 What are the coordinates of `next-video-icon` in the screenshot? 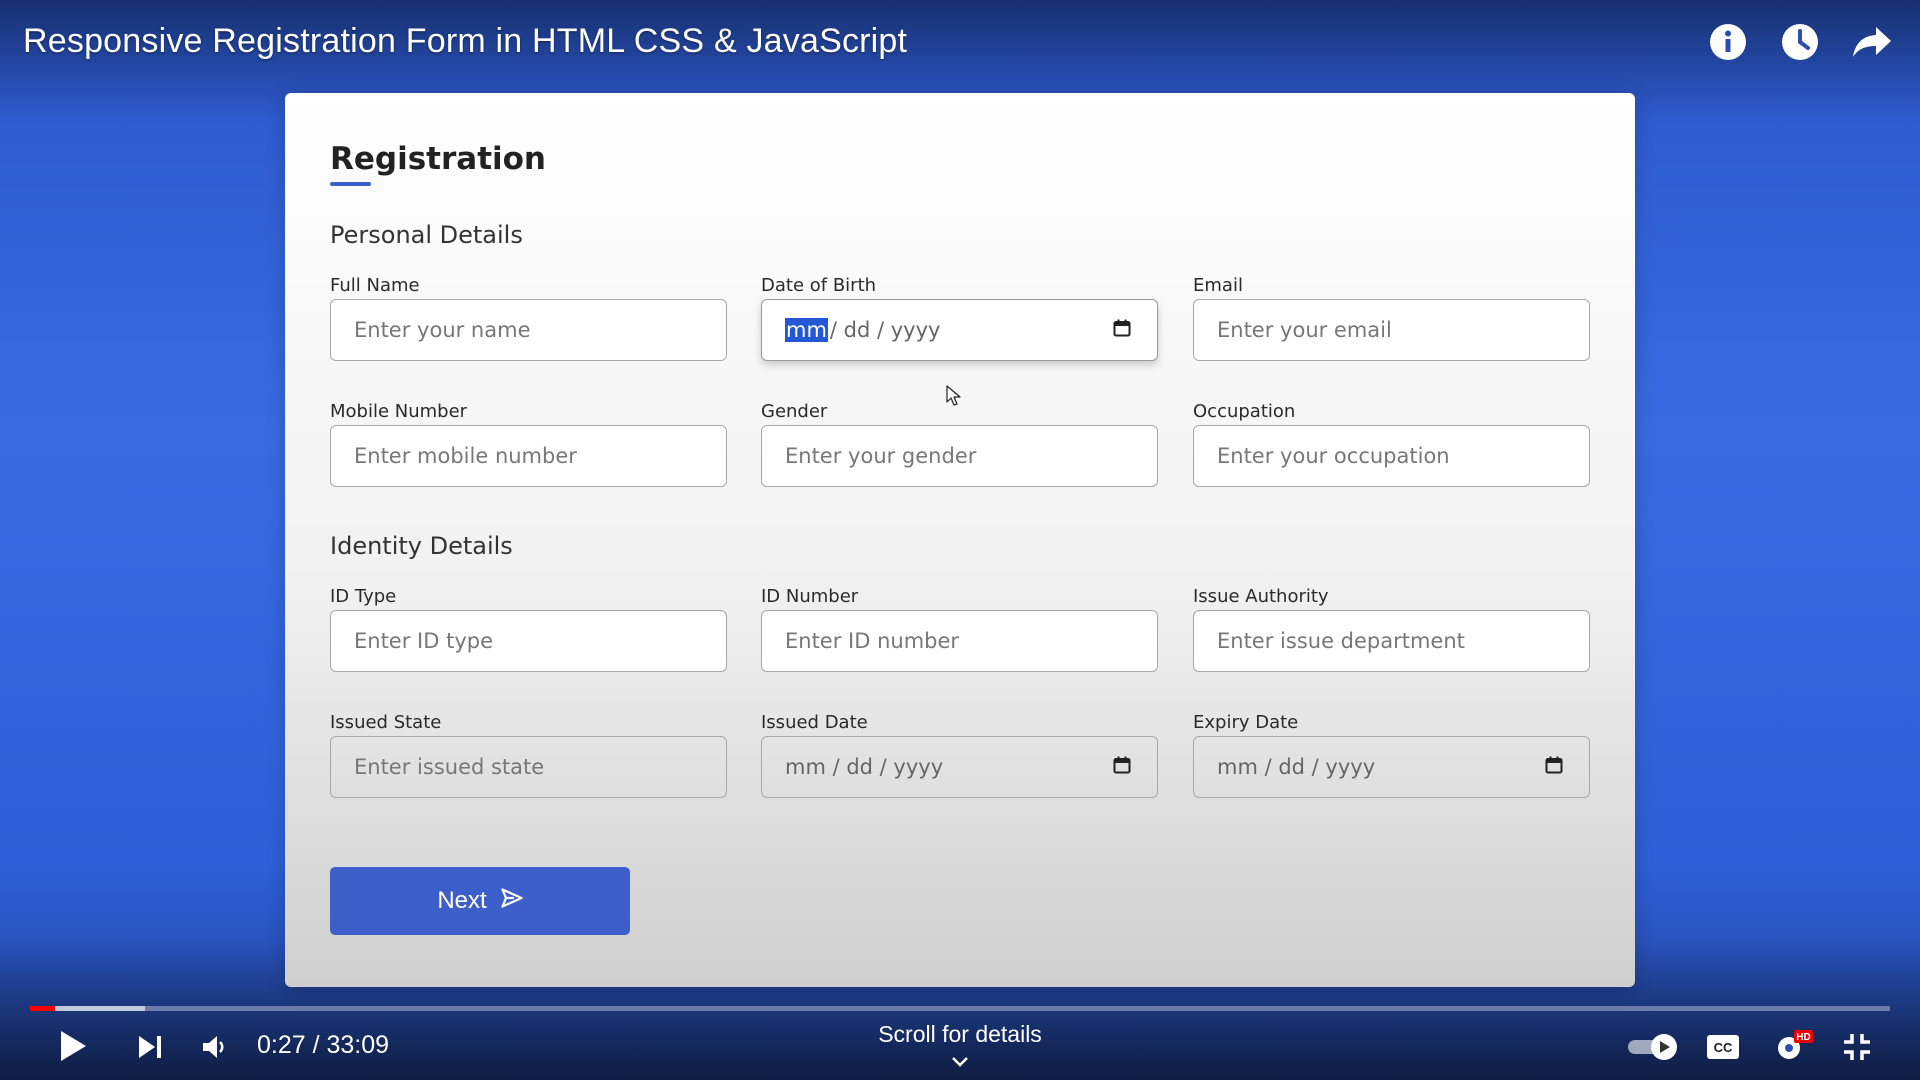 It's located at (150, 1047).